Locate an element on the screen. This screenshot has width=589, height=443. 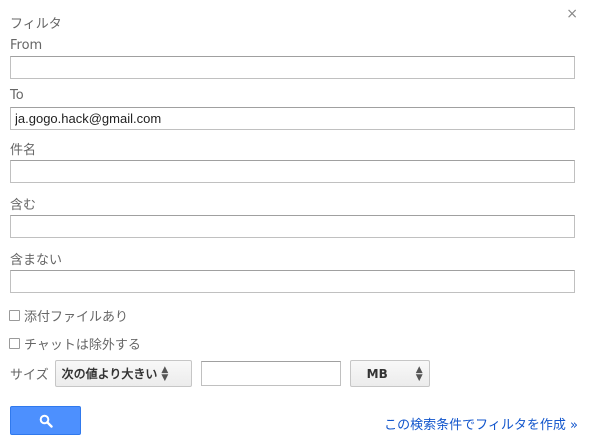
select-arrows-icon: ▲ ▼ is located at coordinates (165, 373).